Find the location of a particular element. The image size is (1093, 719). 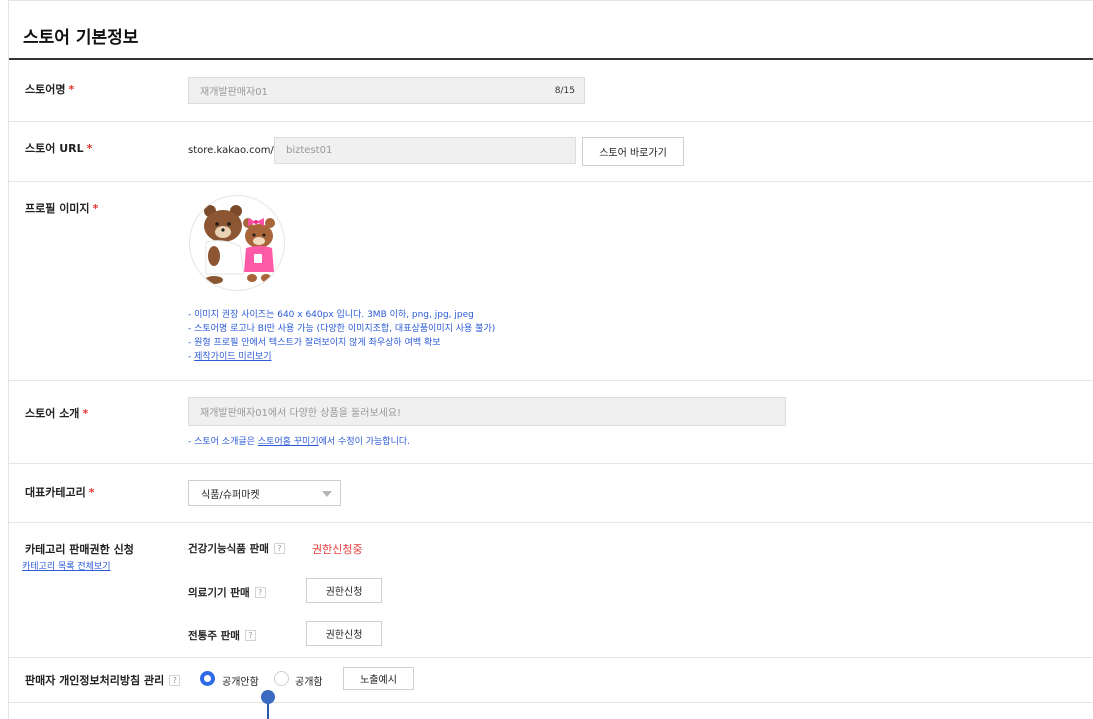

store-intro-label: 스토어 소개 * is located at coordinates (56, 413).